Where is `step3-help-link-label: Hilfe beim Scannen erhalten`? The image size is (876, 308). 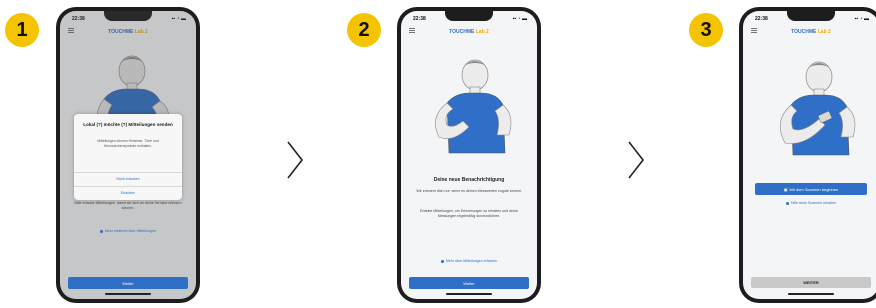 step3-help-link-label: Hilfe beim Scannen erhalten is located at coordinates (813, 203).